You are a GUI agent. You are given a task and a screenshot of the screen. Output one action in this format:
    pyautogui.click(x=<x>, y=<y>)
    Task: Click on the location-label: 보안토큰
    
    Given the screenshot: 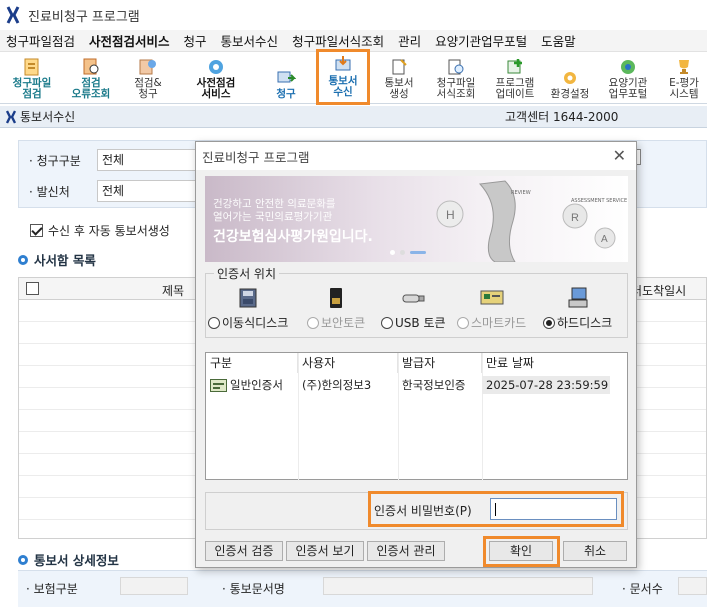 What is the action you would take?
    pyautogui.click(x=343, y=323)
    